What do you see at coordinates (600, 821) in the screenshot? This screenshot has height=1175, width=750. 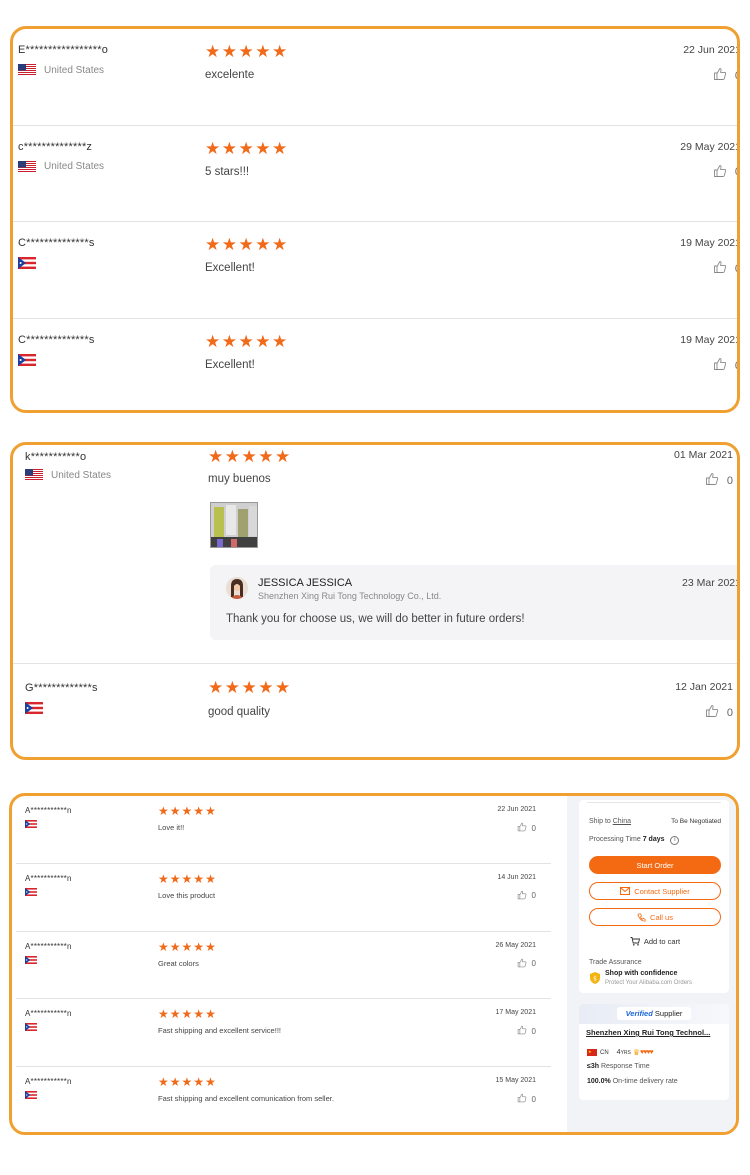 I see `ship-to-label: Ship to` at bounding box center [600, 821].